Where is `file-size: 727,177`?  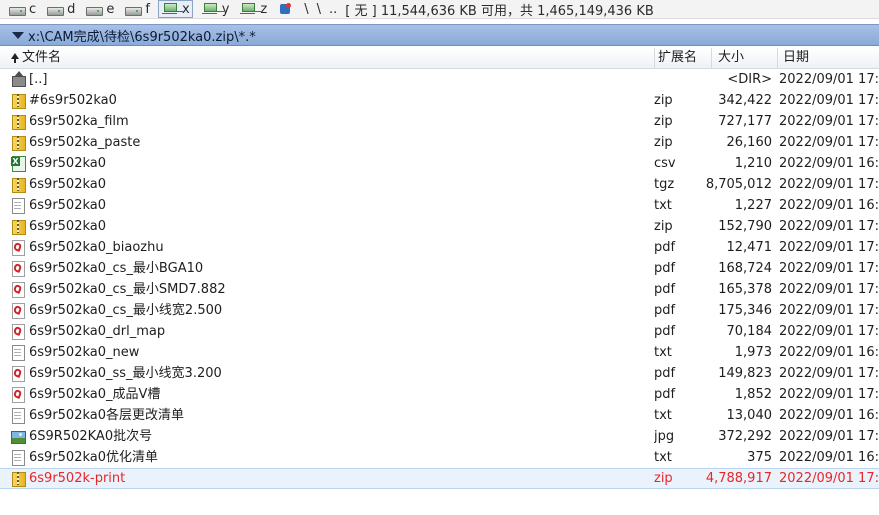 file-size: 727,177 is located at coordinates (745, 121).